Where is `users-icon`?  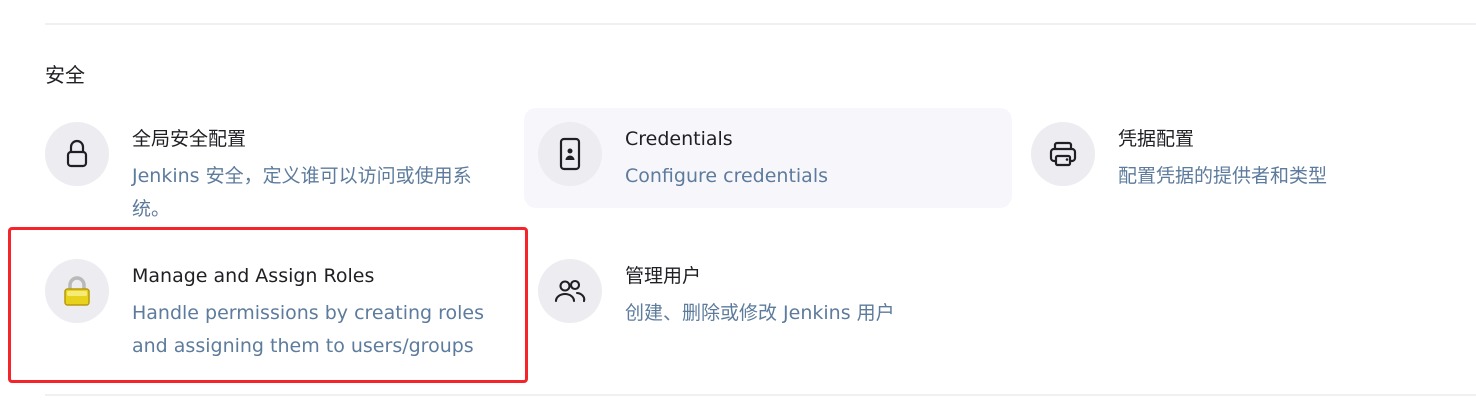 users-icon is located at coordinates (570, 291).